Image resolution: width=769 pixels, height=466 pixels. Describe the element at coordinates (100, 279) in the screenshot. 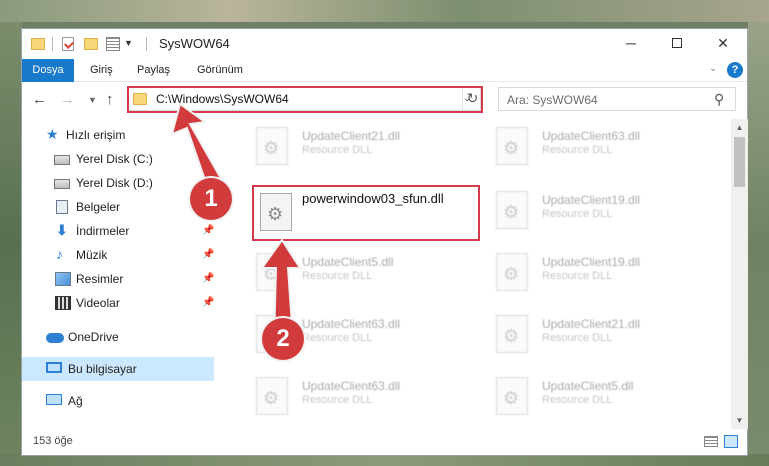

I see `sidebar-item-label: Resimler` at that location.